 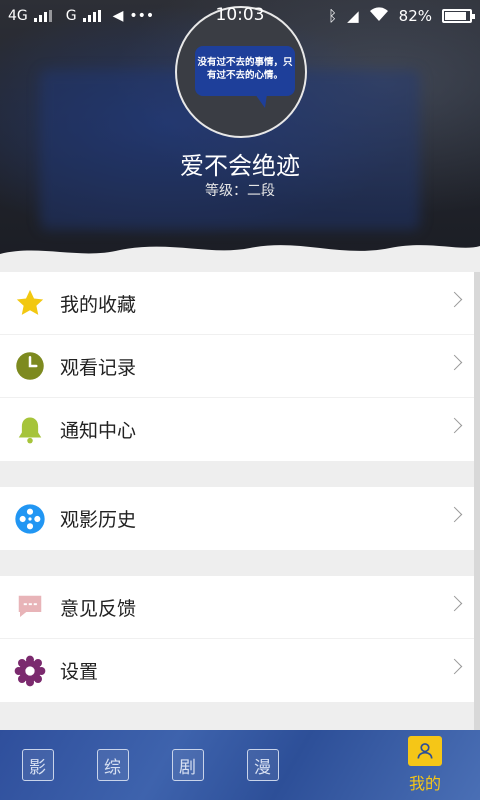 I want to click on menu-item-label: 设置, so click(x=79, y=672).